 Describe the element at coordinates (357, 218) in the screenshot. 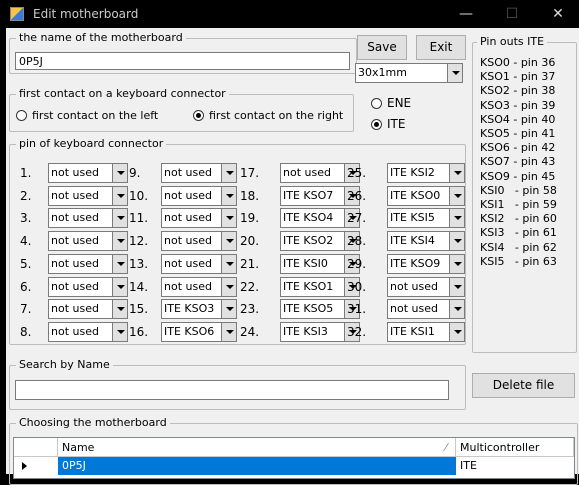

I see `pin-number-label: 27.` at that location.